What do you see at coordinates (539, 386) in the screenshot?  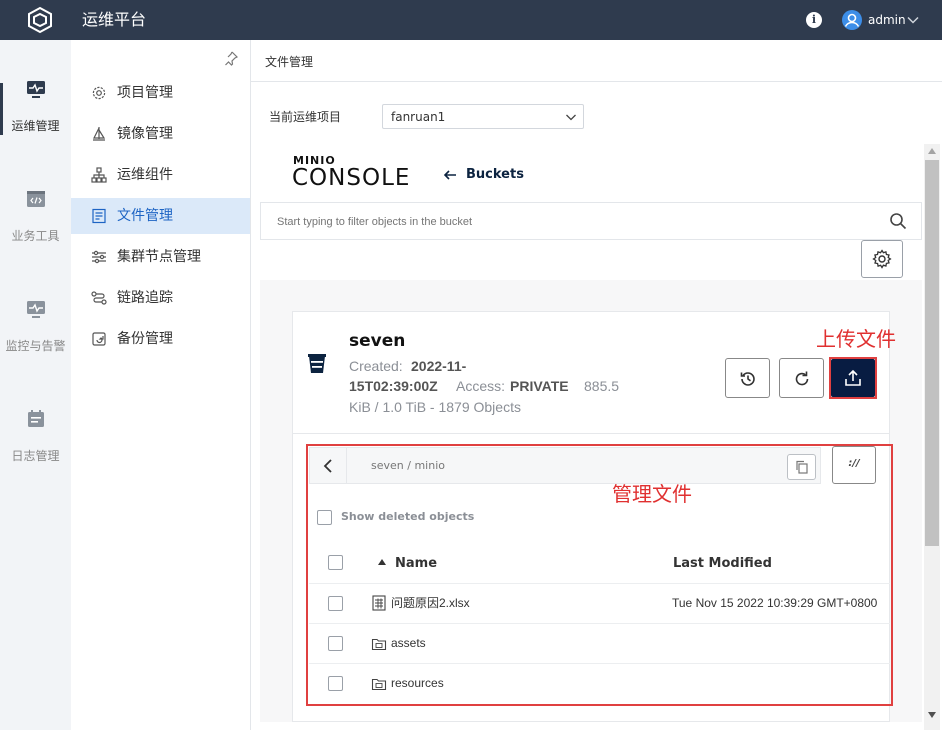 I see `bucket-access-value: PRIVATE` at bounding box center [539, 386].